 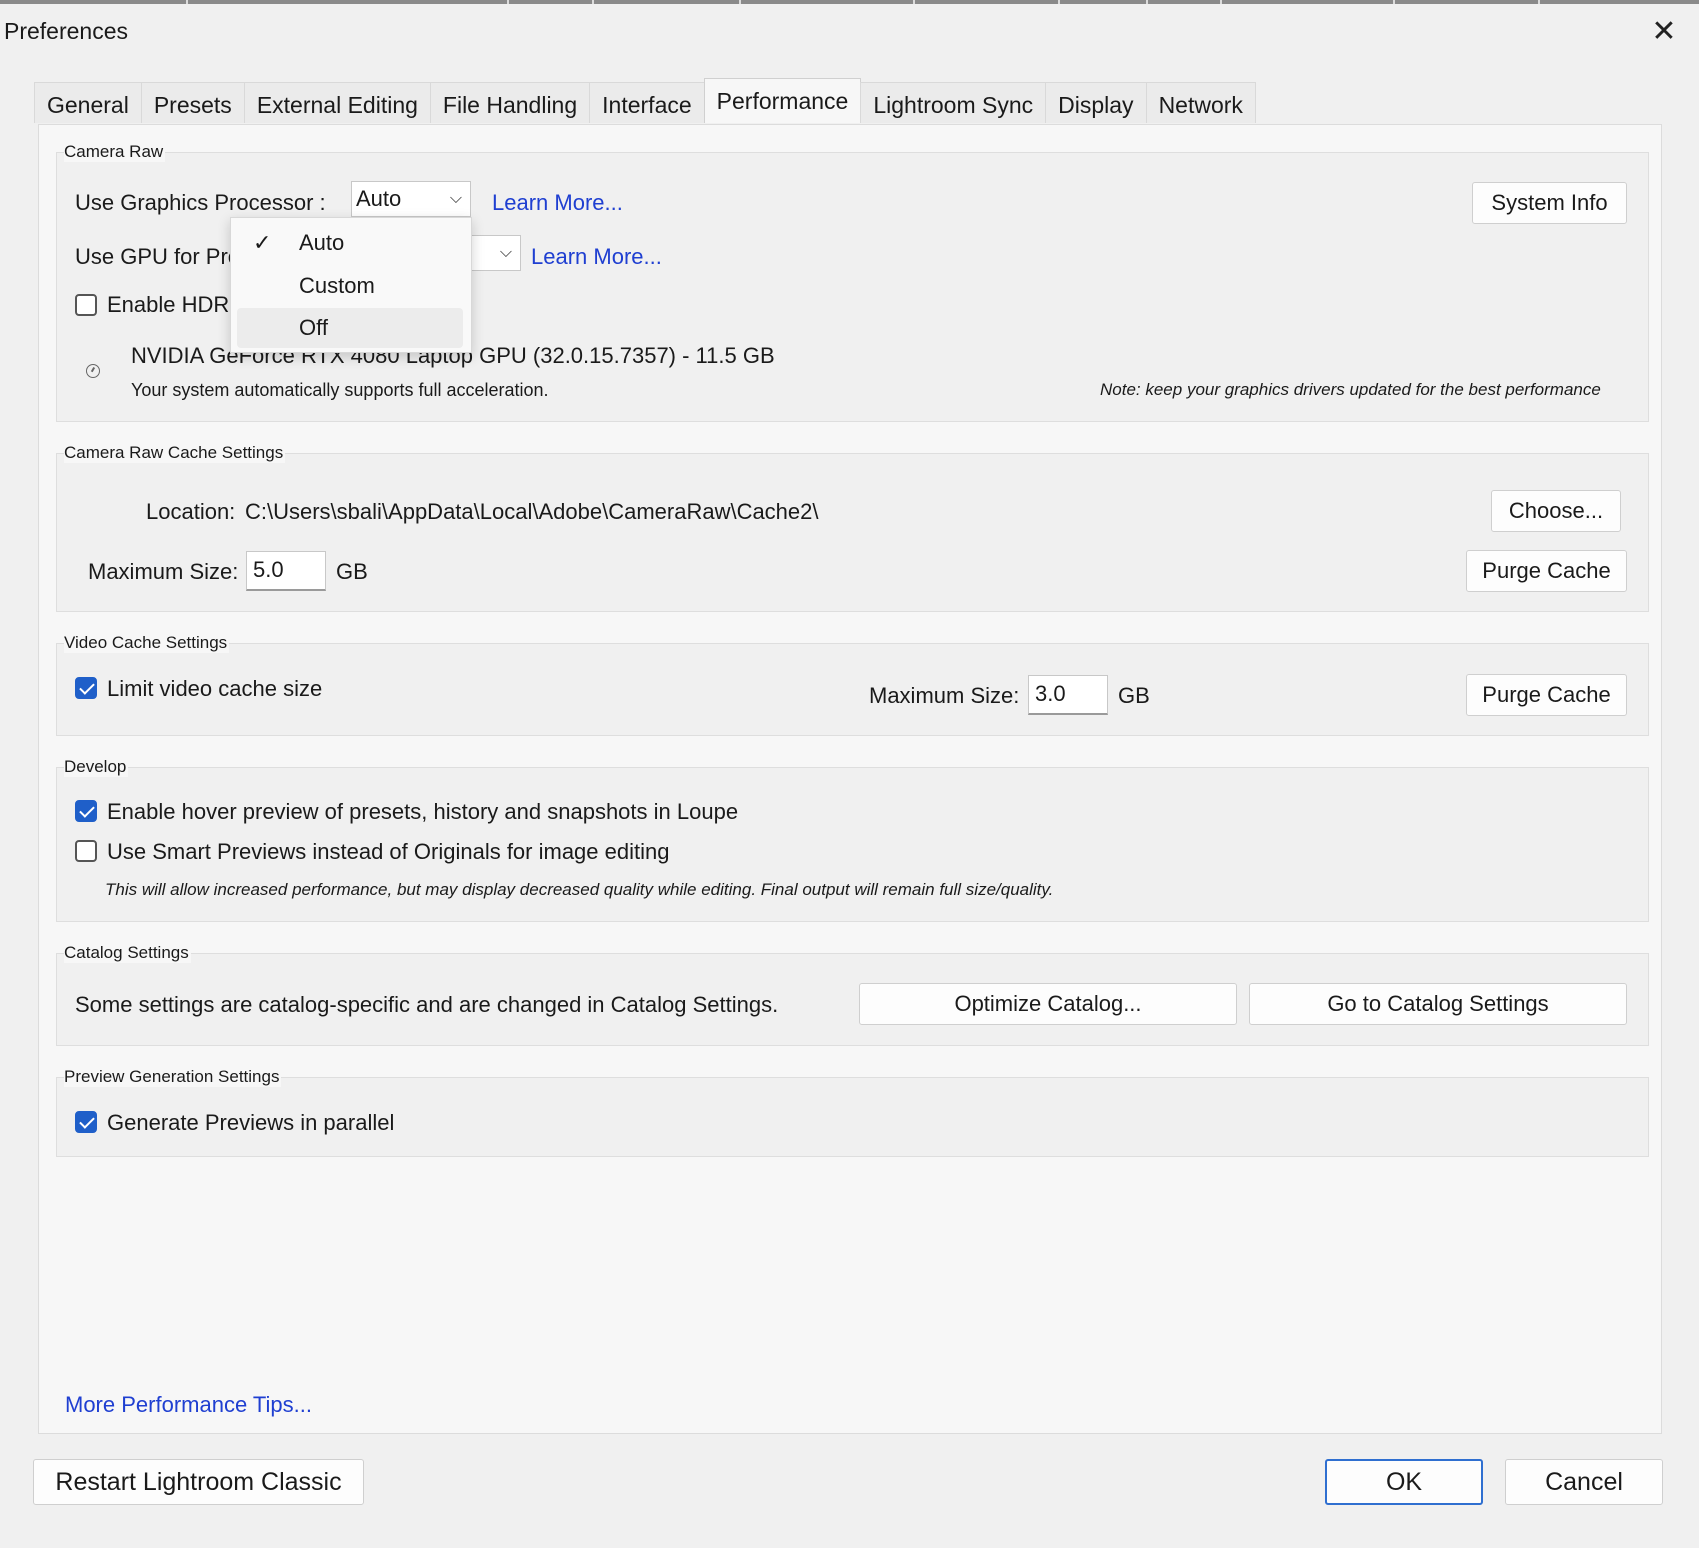 What do you see at coordinates (944, 695) in the screenshot?
I see `video-max-size-label: Maximum Size:` at bounding box center [944, 695].